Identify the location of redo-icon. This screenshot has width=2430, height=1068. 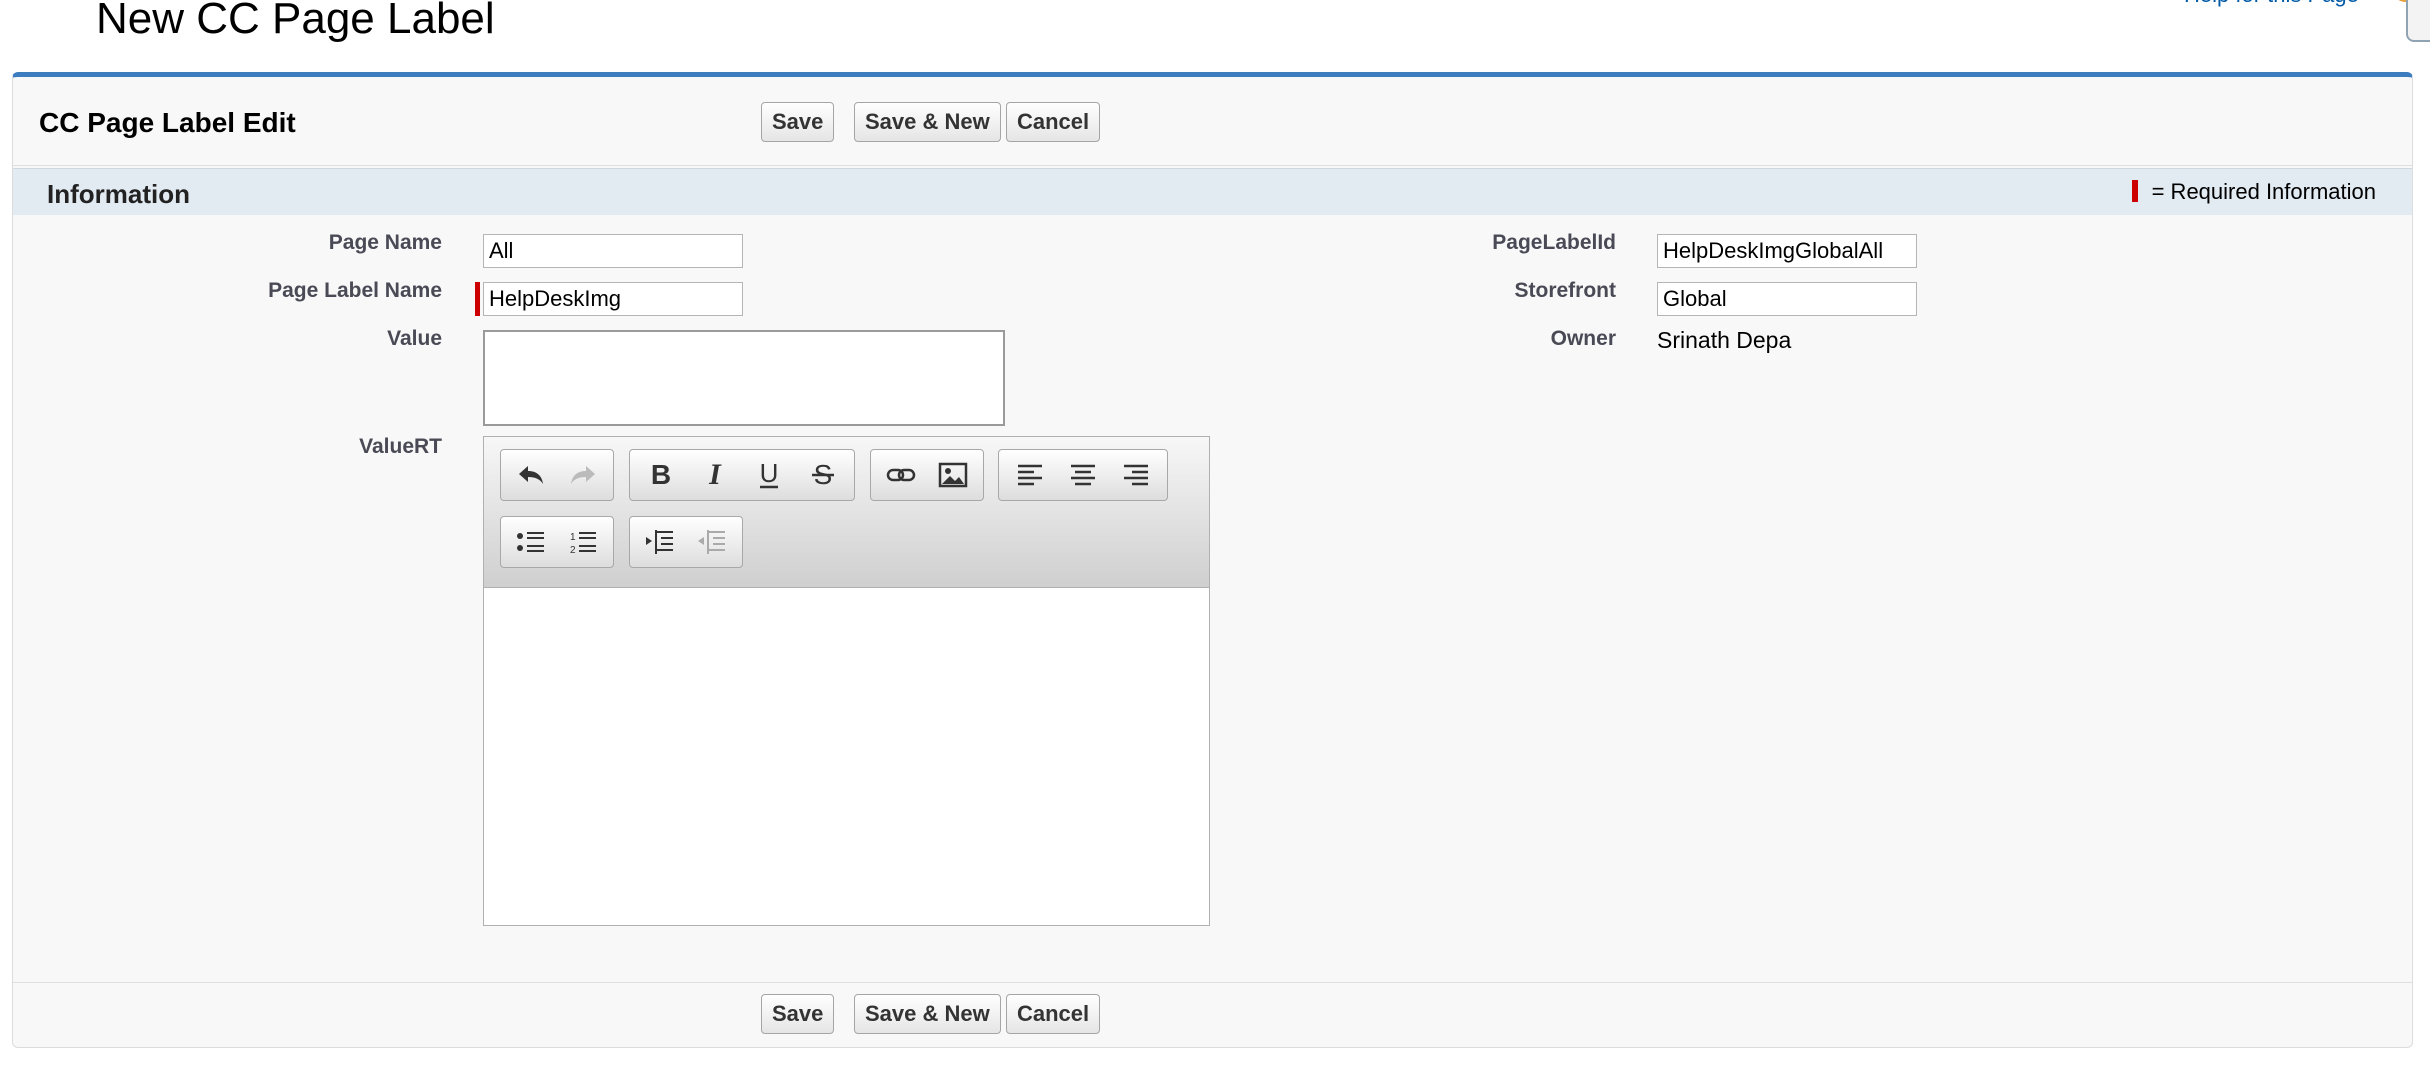
(583, 475).